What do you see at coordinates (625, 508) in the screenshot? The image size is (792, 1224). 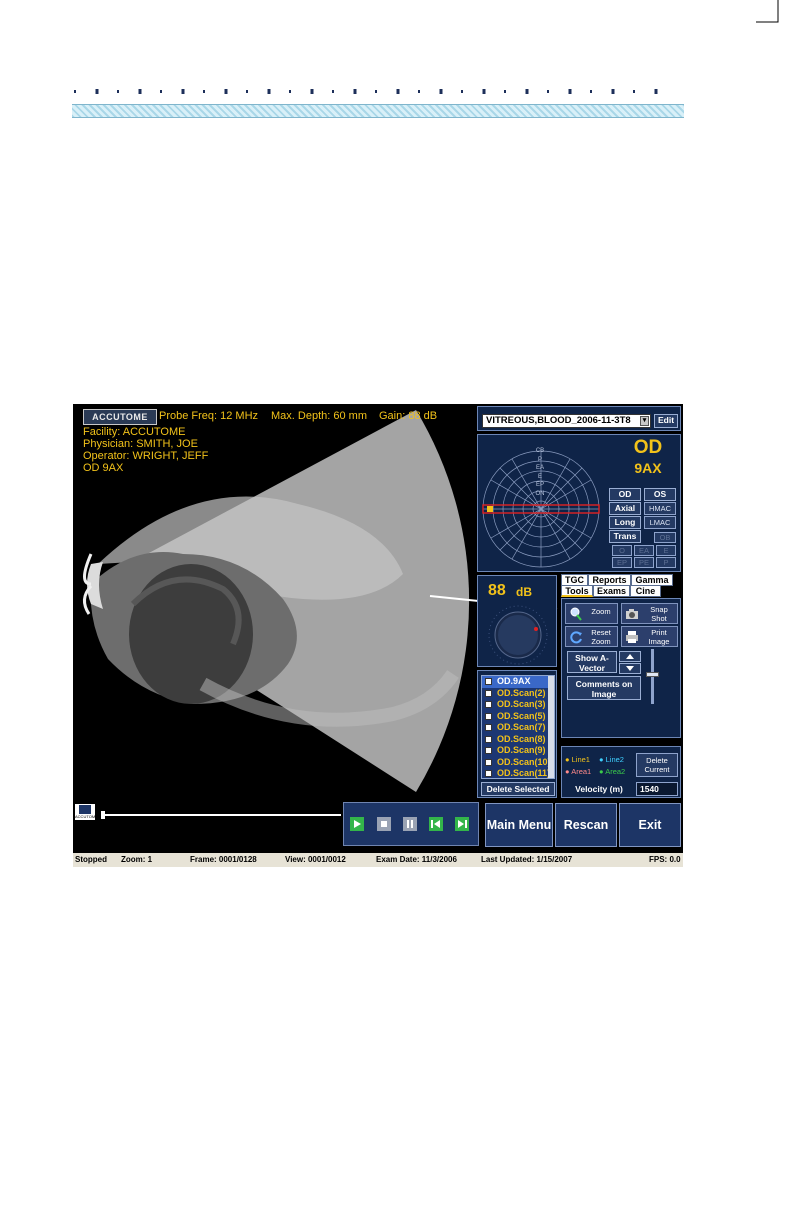 I see `axial-button: Axial` at bounding box center [625, 508].